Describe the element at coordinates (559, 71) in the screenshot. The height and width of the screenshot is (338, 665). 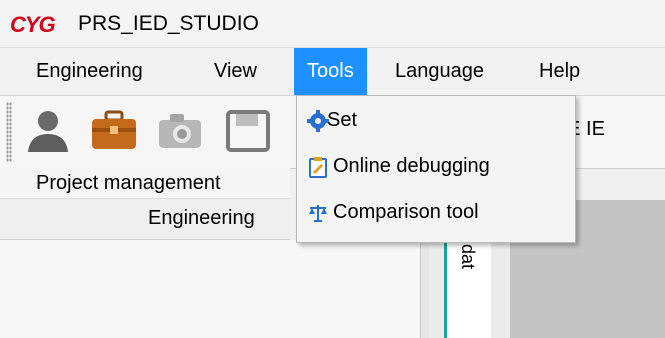
I see `menu-help: Help` at that location.